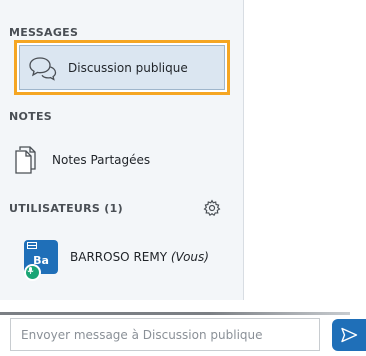  I want to click on public-chat-item: Discussion publique, so click(122, 67).